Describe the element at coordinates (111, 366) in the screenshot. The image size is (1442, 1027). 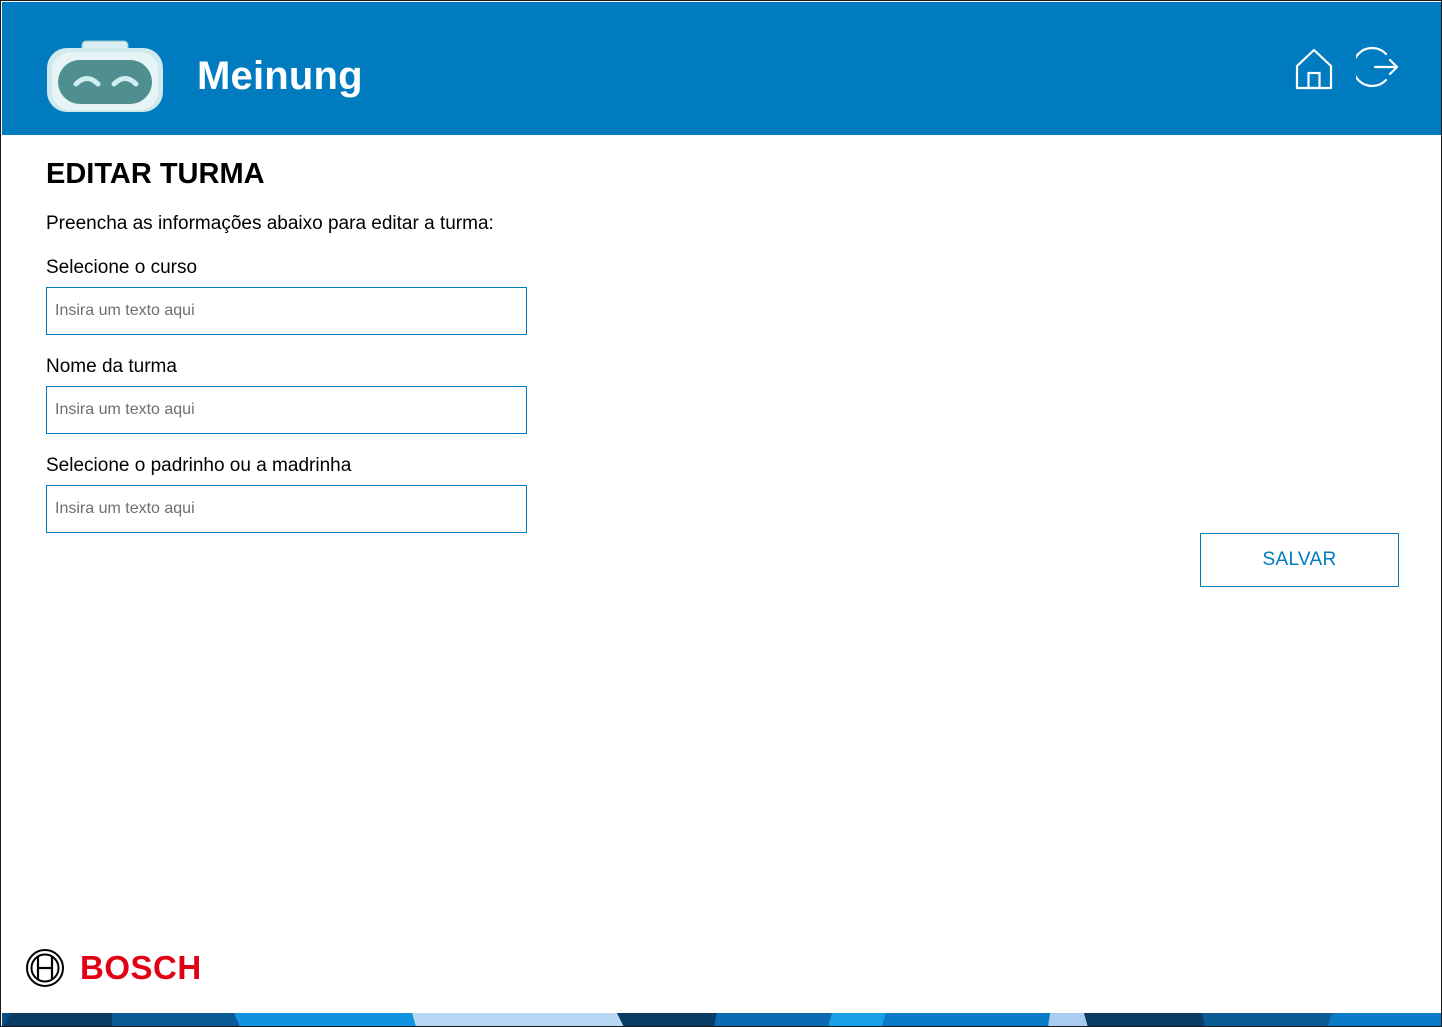
I see `class-name-field-label: Nome da turma` at that location.